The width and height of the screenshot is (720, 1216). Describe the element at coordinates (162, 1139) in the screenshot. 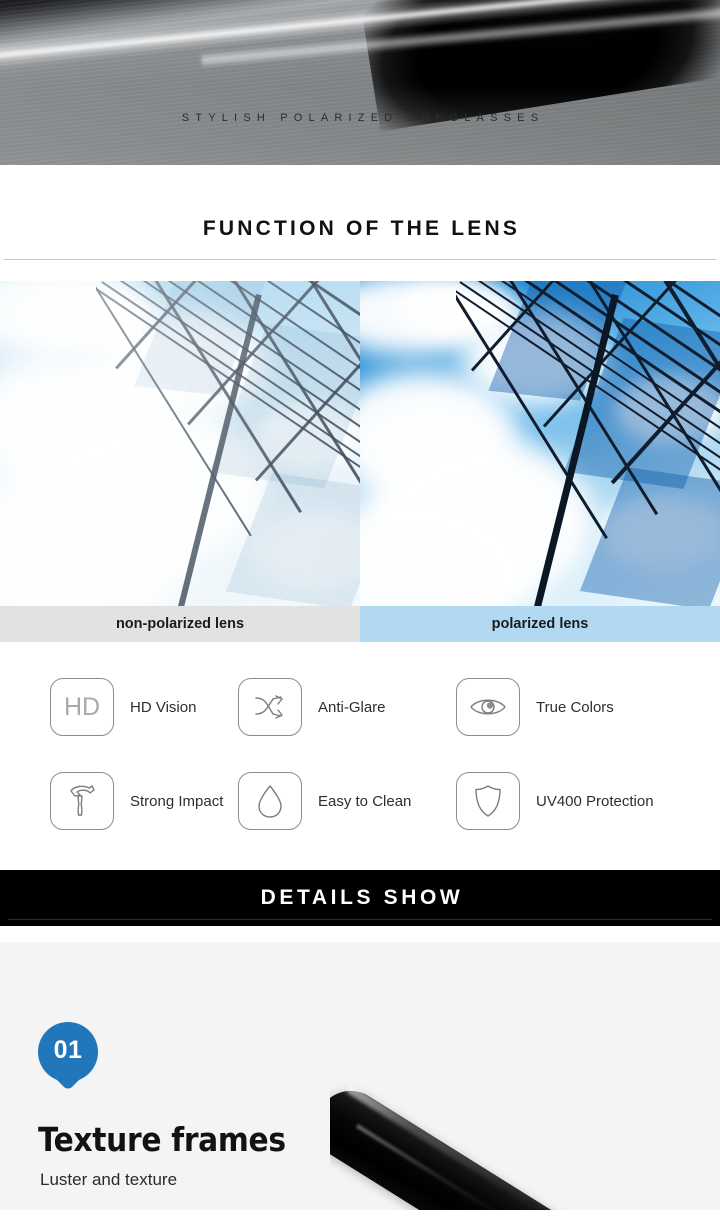

I see `detail-title: Texture frames` at that location.